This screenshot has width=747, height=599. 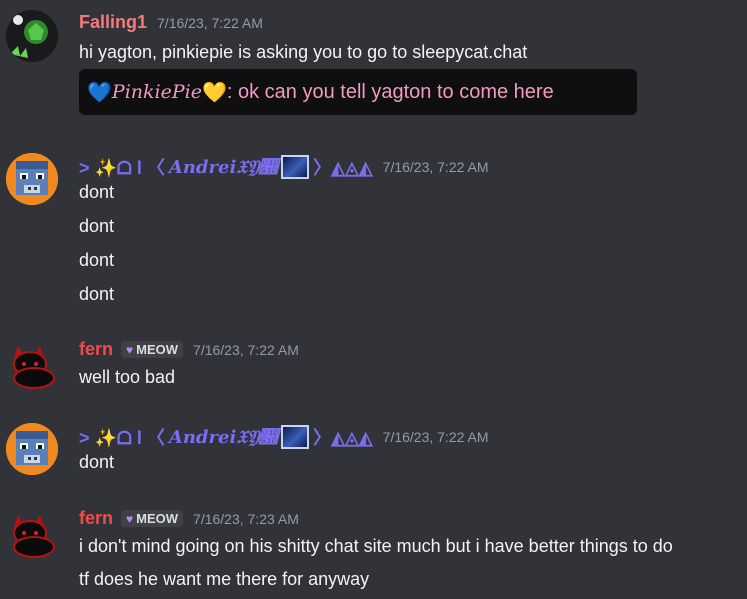 I want to click on author-name: Falling1, so click(x=113, y=22).